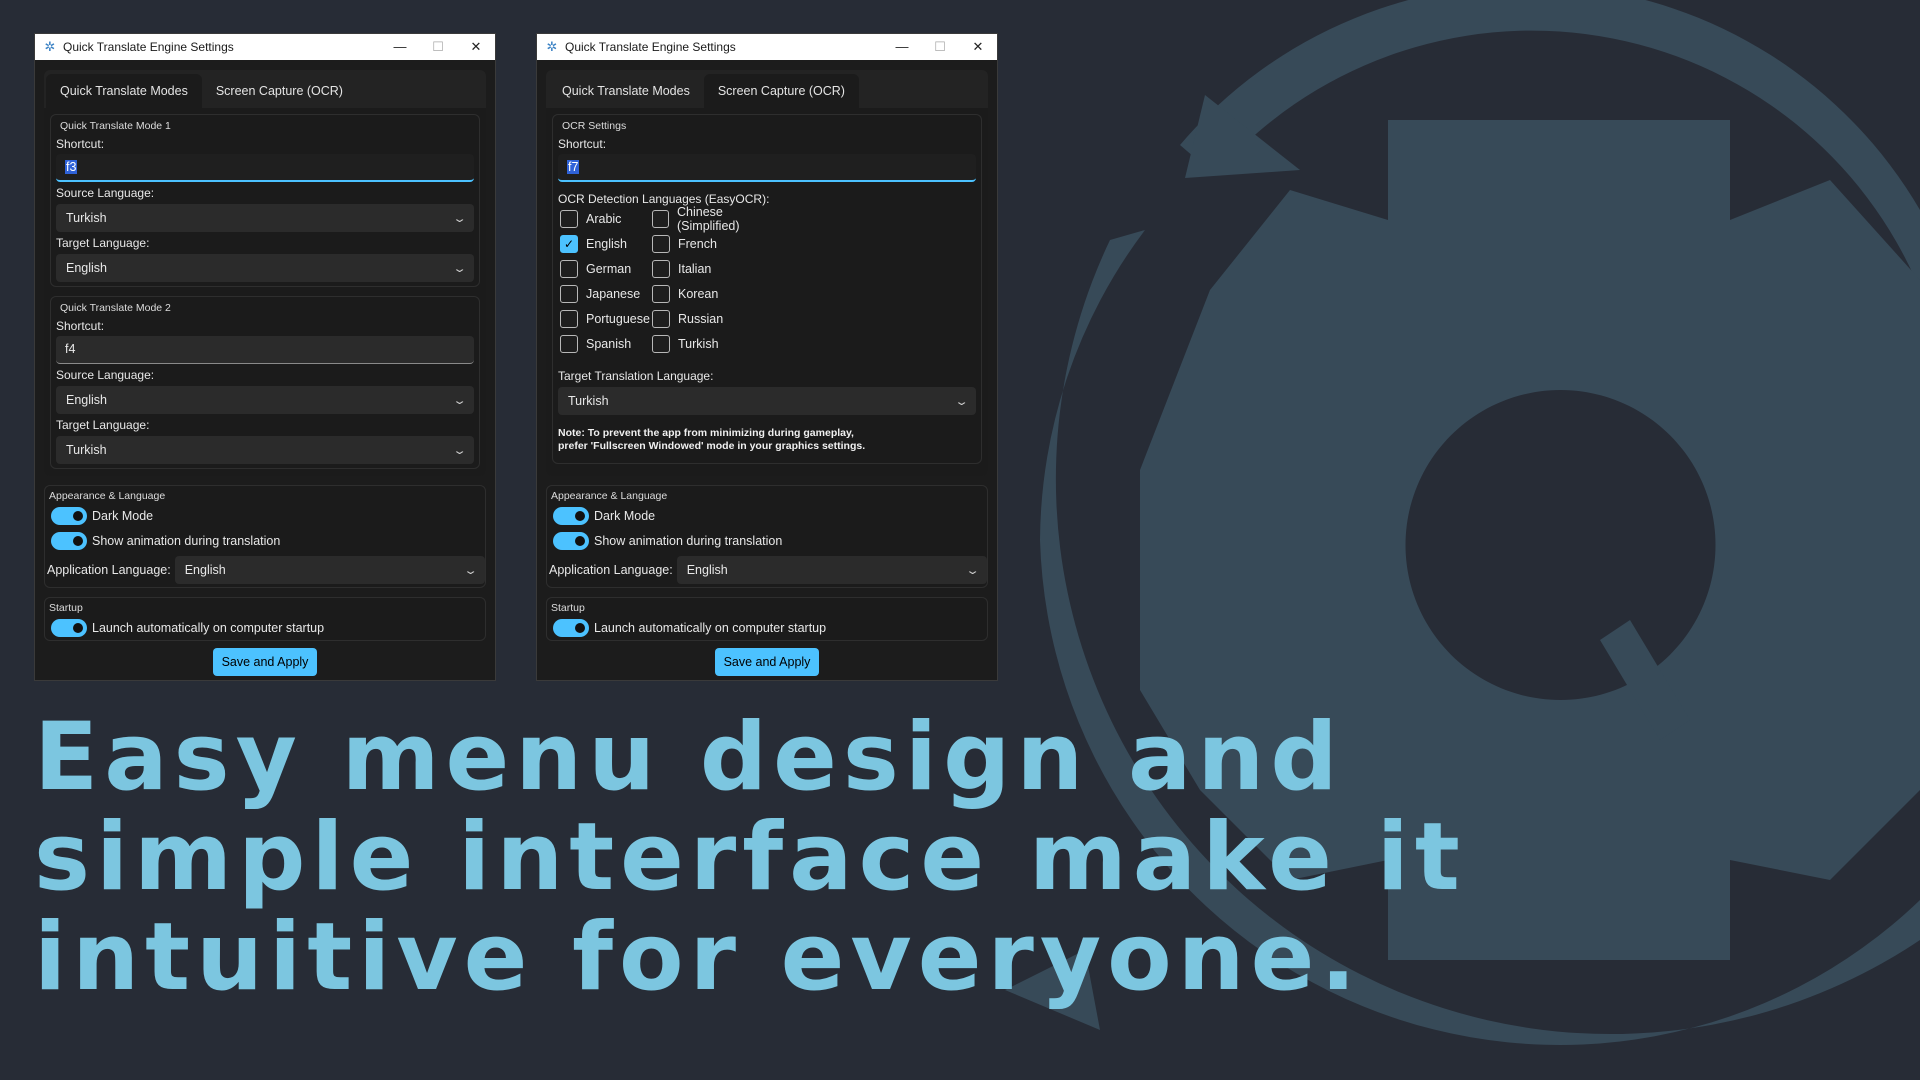 This screenshot has width=1920, height=1080. I want to click on mode2-target-select: Turkish ⌄, so click(265, 450).